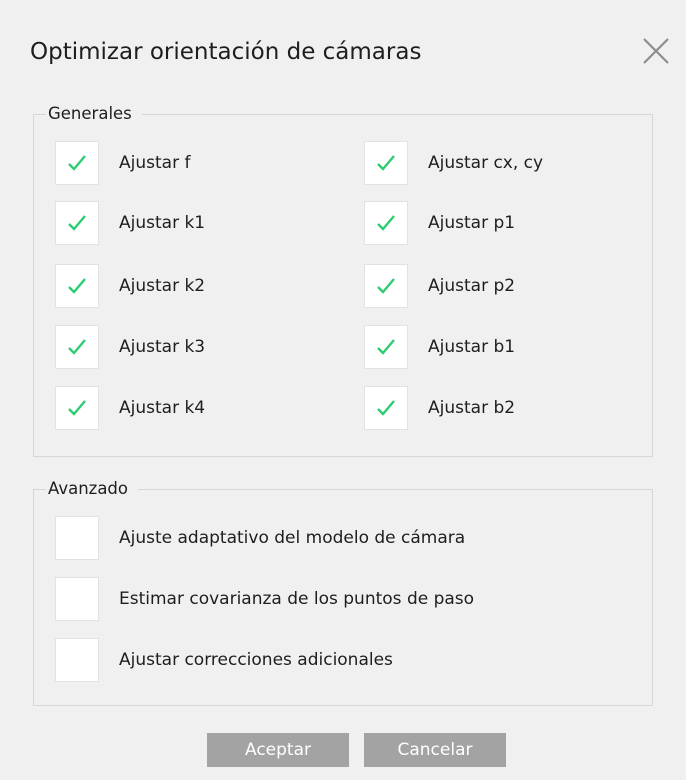 The image size is (686, 780). I want to click on estimate-covariance-option: Estimar covarianza de los puntos de paso, so click(264, 599).